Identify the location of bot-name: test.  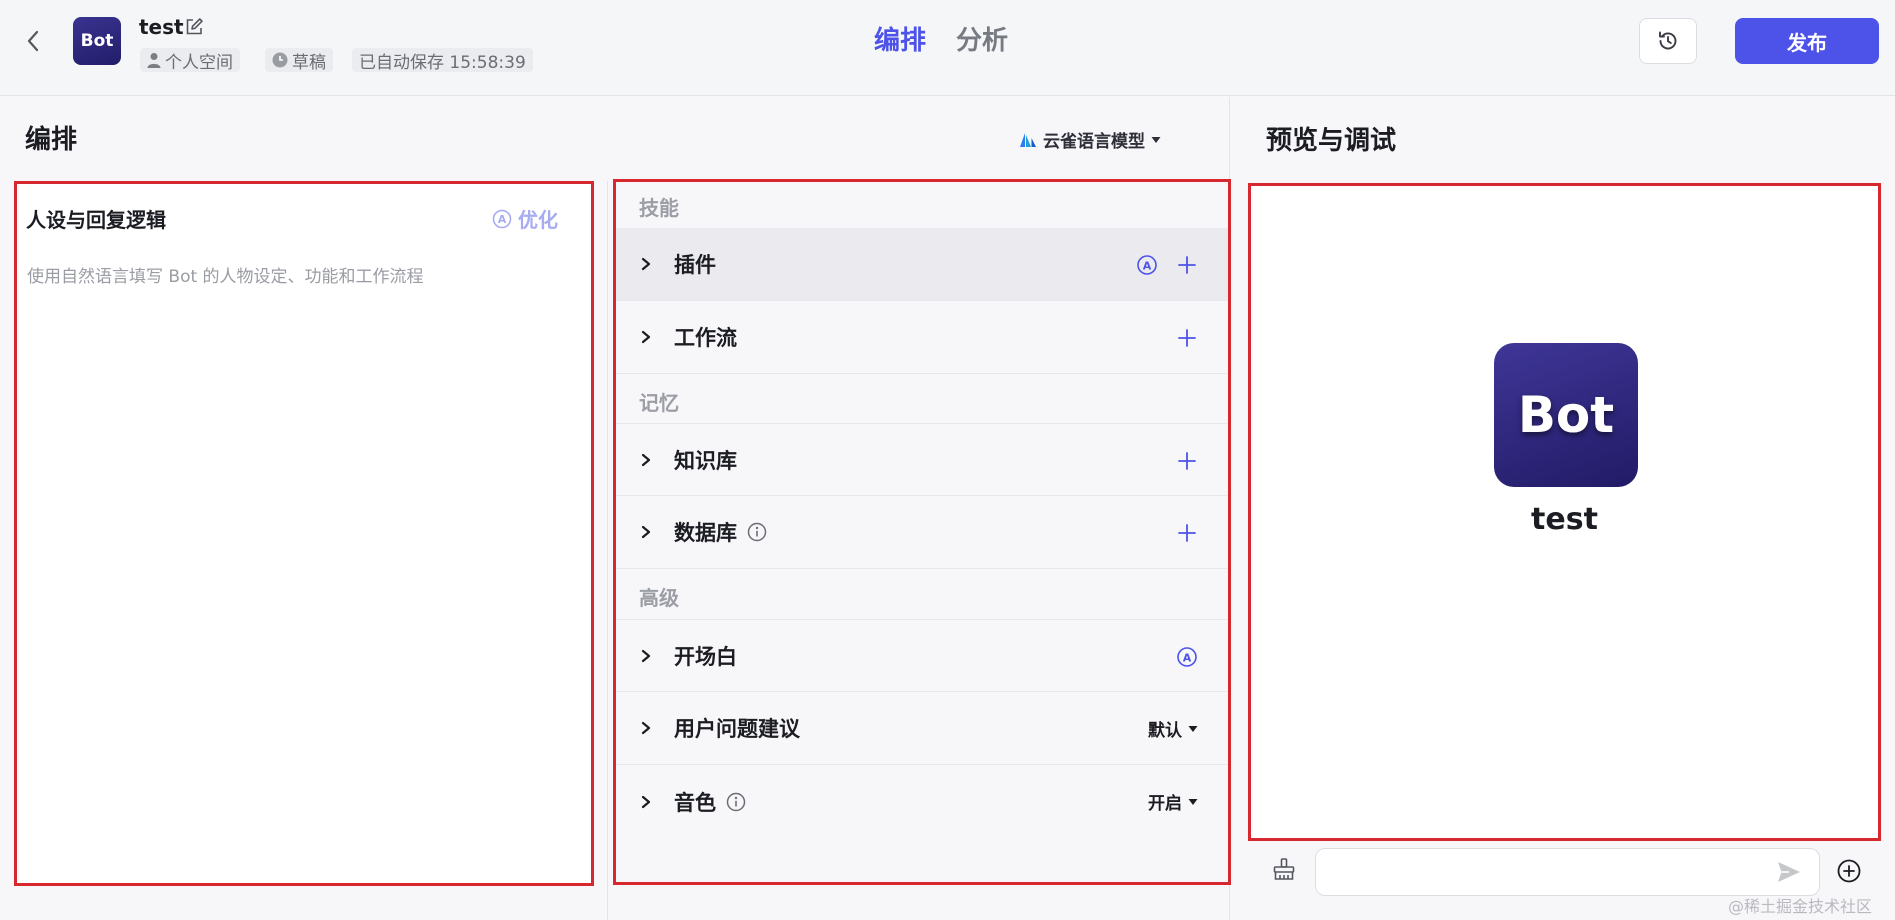
(161, 27).